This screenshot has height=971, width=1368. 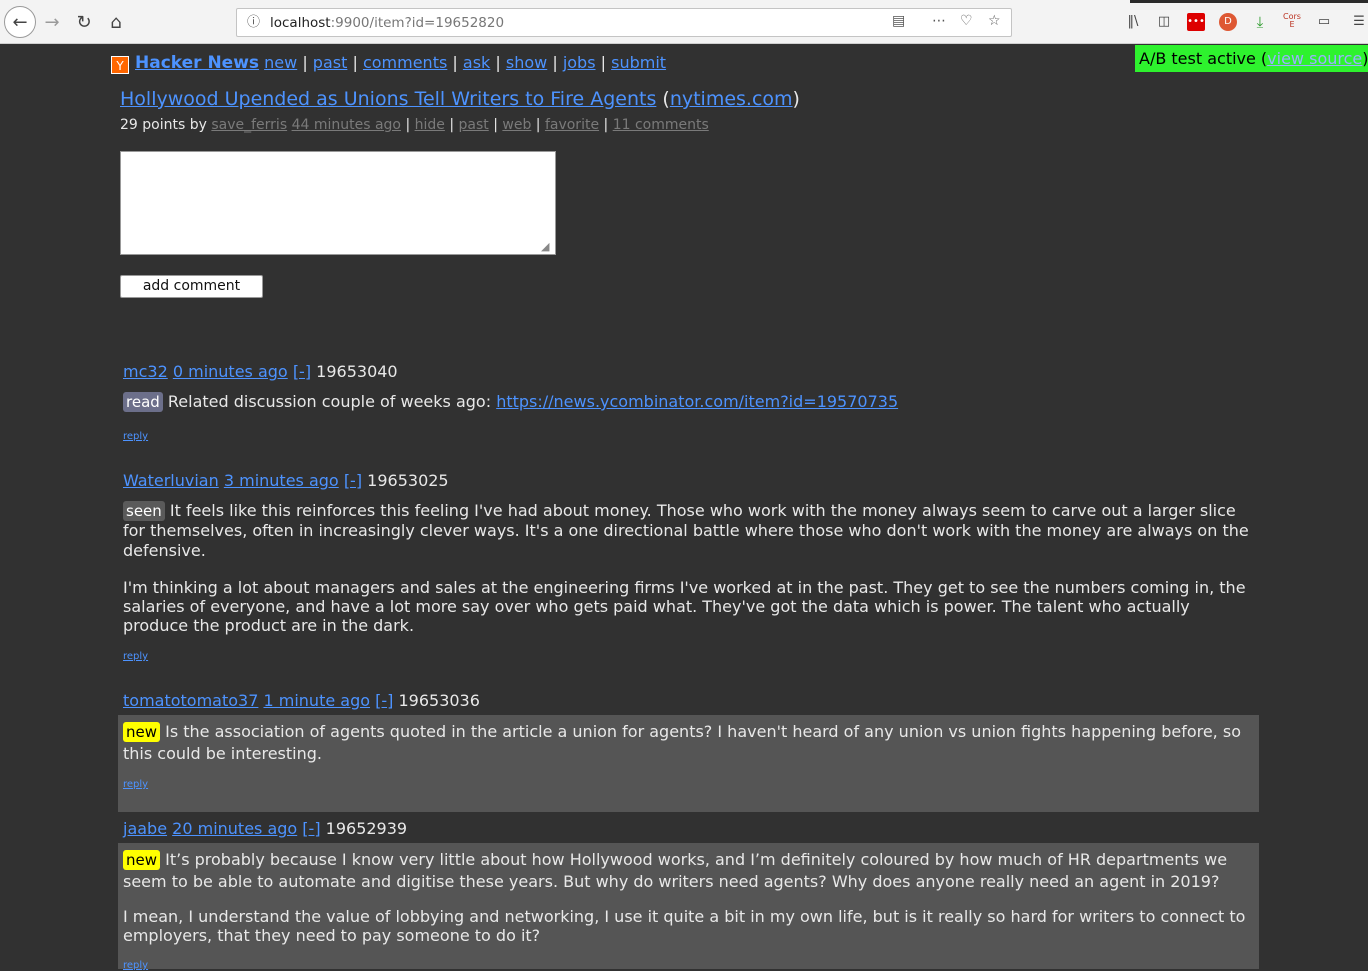 What do you see at coordinates (144, 511) in the screenshot?
I see `status-tag-seen: seen` at bounding box center [144, 511].